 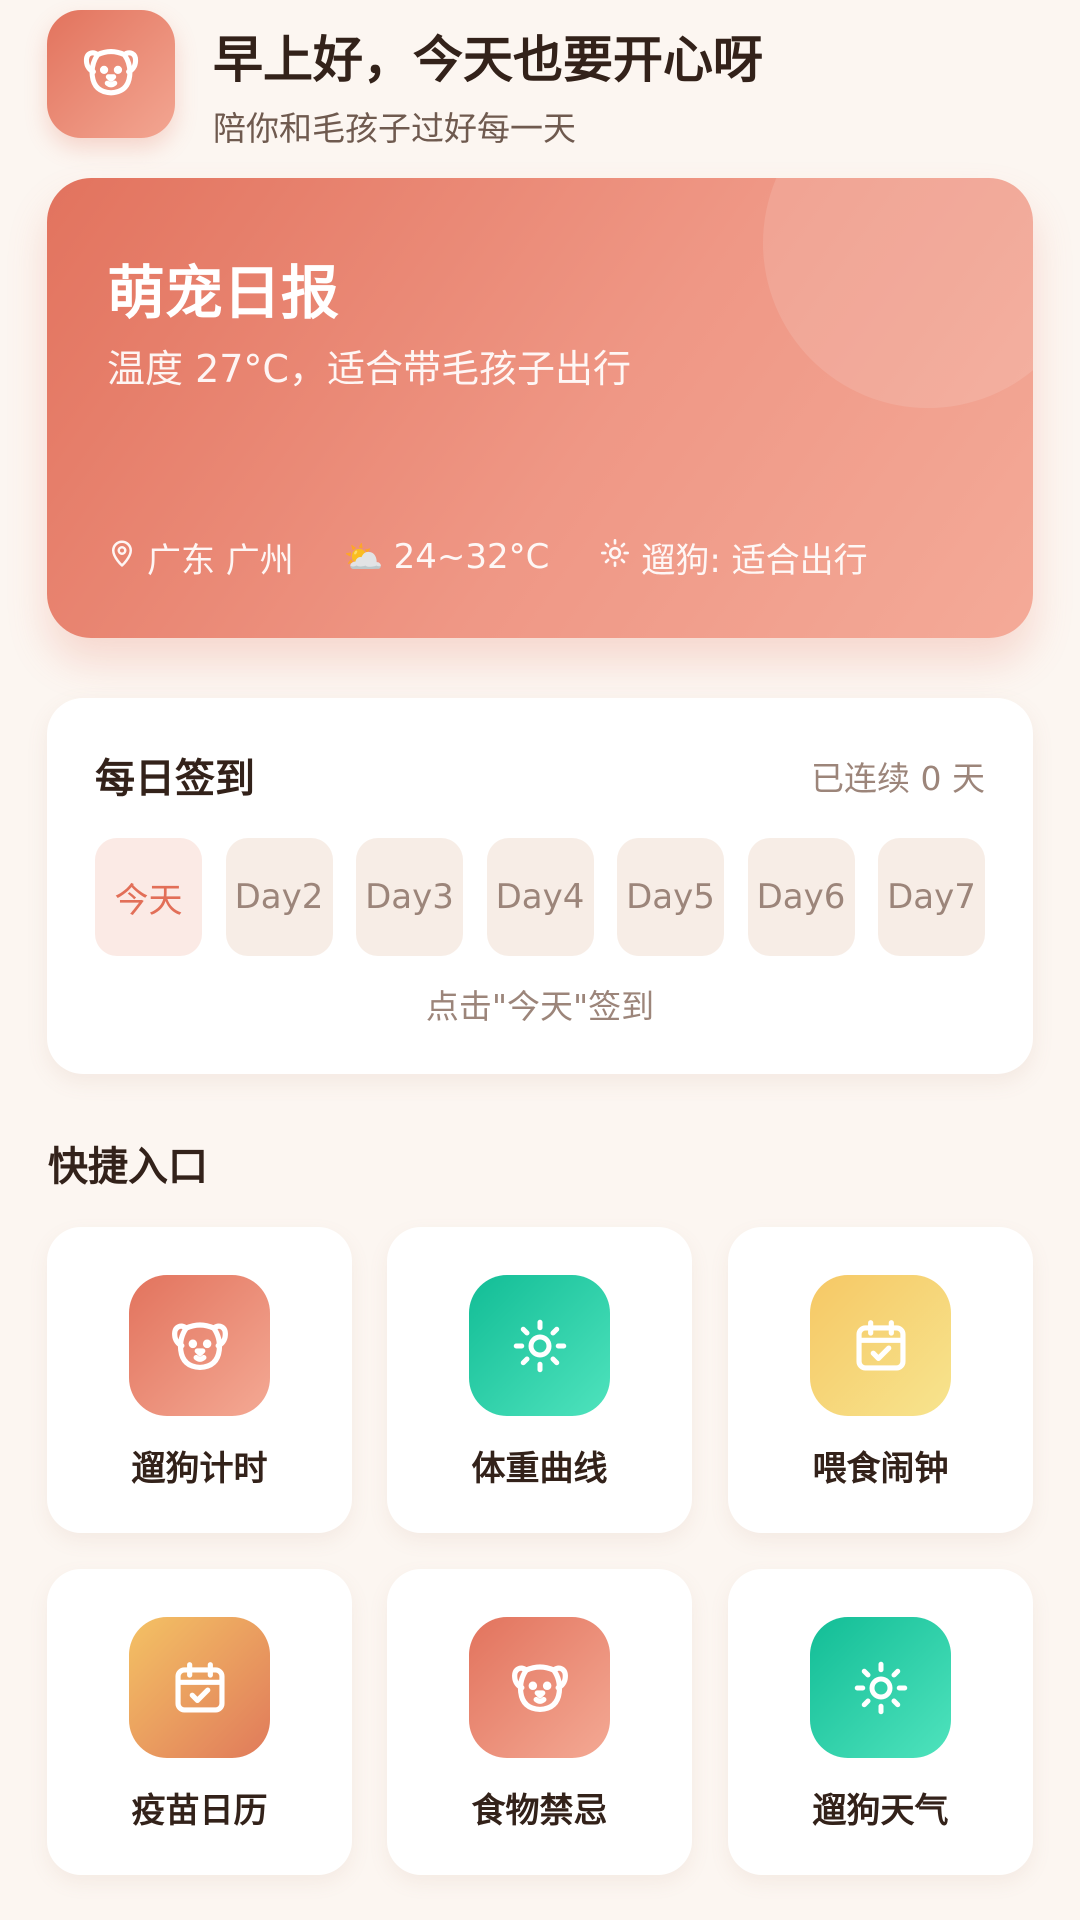 What do you see at coordinates (148, 897) in the screenshot?
I see `checkin-day-today: 今天` at bounding box center [148, 897].